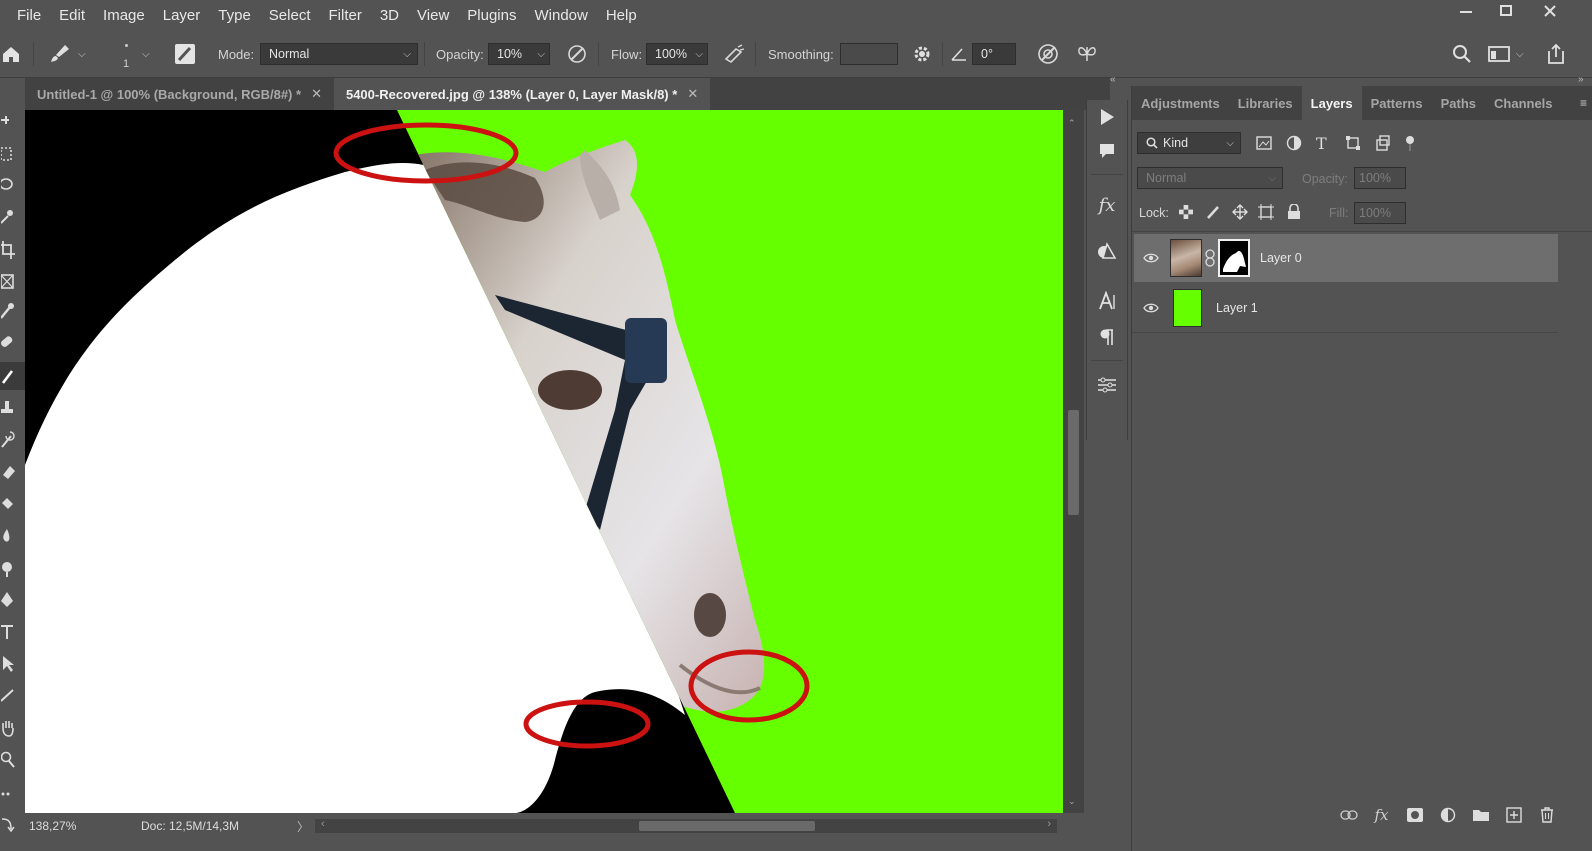  What do you see at coordinates (1107, 205) in the screenshot?
I see `styles-fx-icon: fx` at bounding box center [1107, 205].